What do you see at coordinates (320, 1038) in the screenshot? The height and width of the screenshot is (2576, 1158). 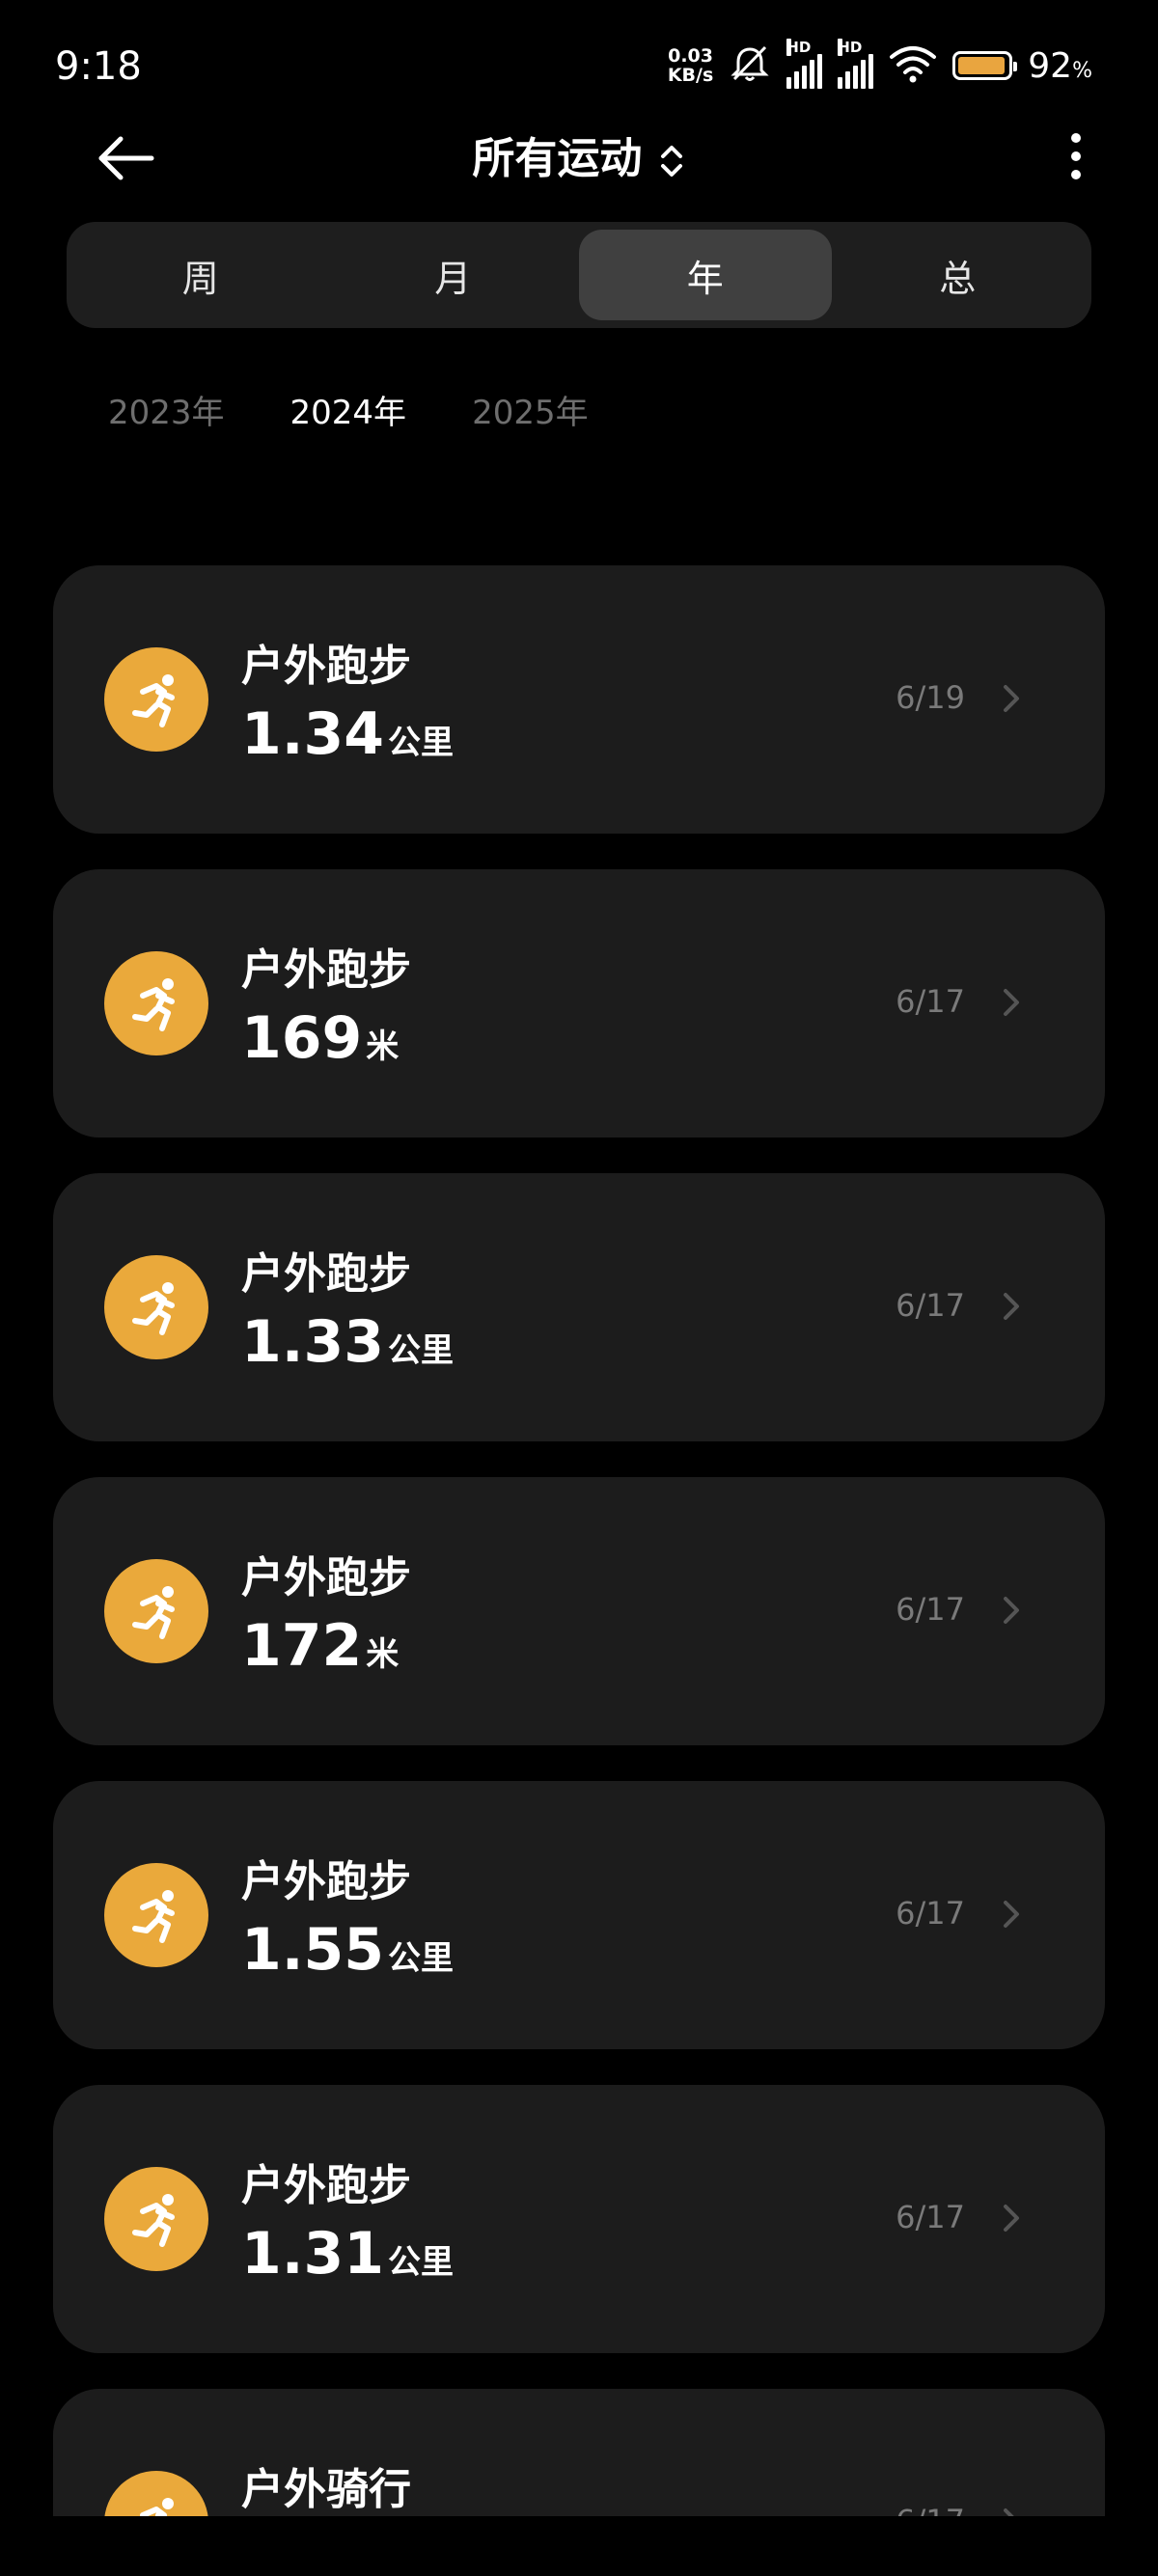 I see `activity-distance: 169 米` at bounding box center [320, 1038].